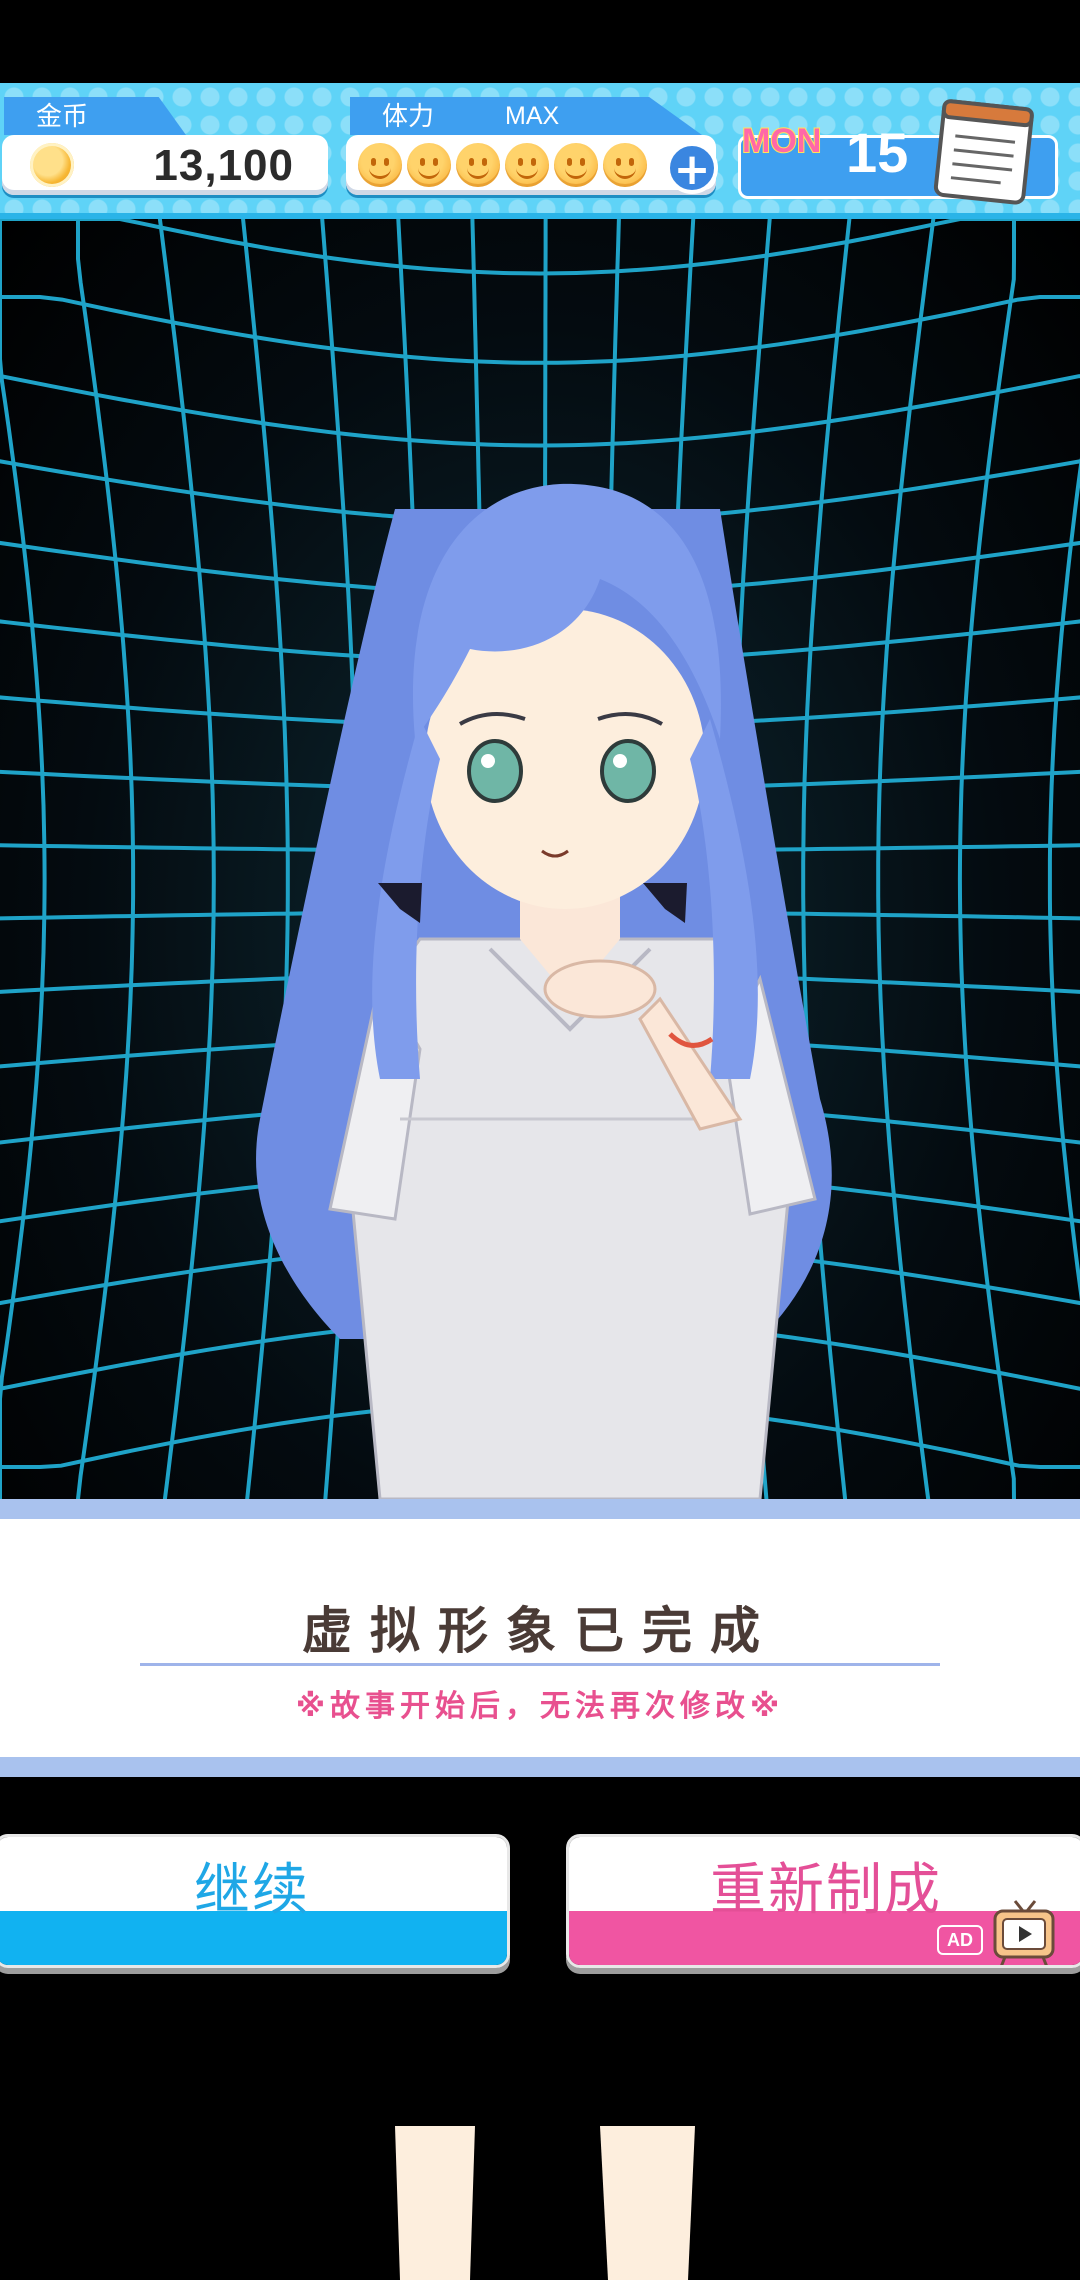  What do you see at coordinates (95, 116) in the screenshot?
I see `coin-label: 金币` at bounding box center [95, 116].